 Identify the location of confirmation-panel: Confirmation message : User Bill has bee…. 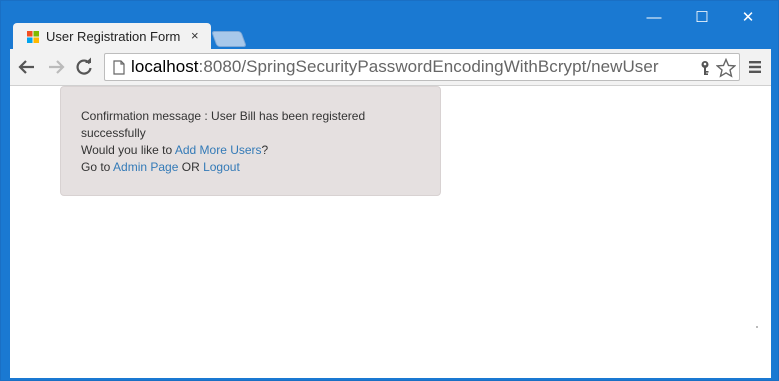
(250, 141).